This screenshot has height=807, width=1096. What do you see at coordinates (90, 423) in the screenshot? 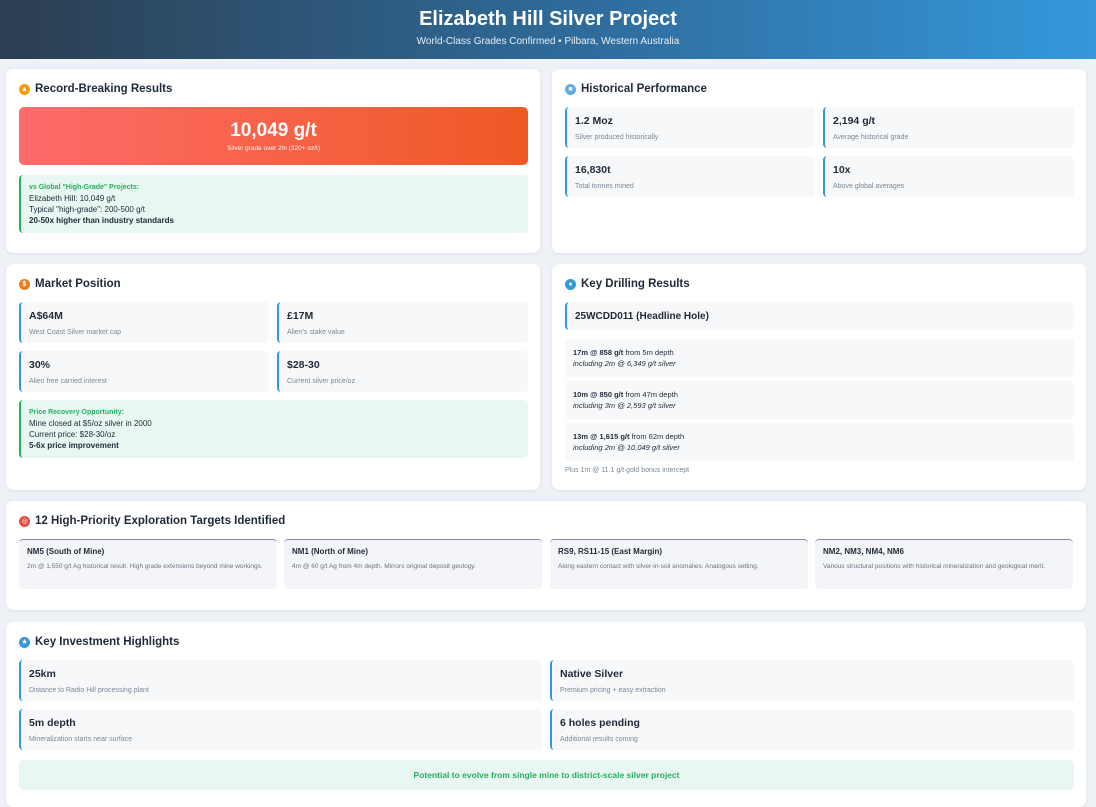
I see `recovery-line: Mine closed at $5/oz silver in 2000` at bounding box center [90, 423].